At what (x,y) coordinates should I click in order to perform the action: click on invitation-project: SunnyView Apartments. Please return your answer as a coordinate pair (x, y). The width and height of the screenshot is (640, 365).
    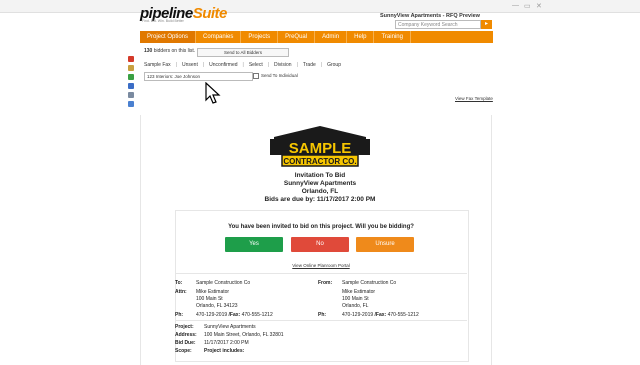
    Looking at the image, I should click on (320, 183).